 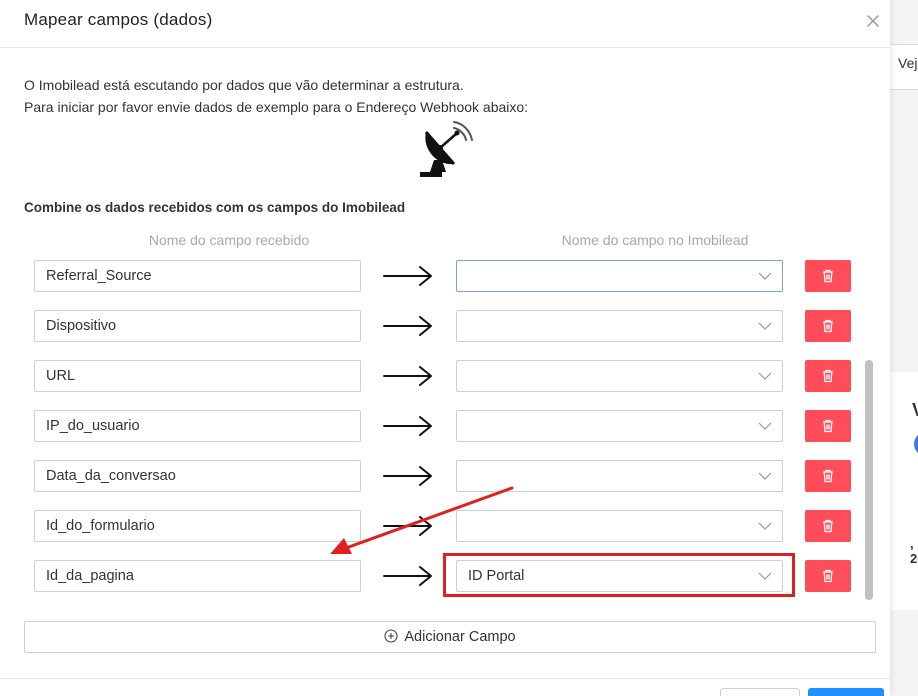 I want to click on close-icon, so click(x=873, y=21).